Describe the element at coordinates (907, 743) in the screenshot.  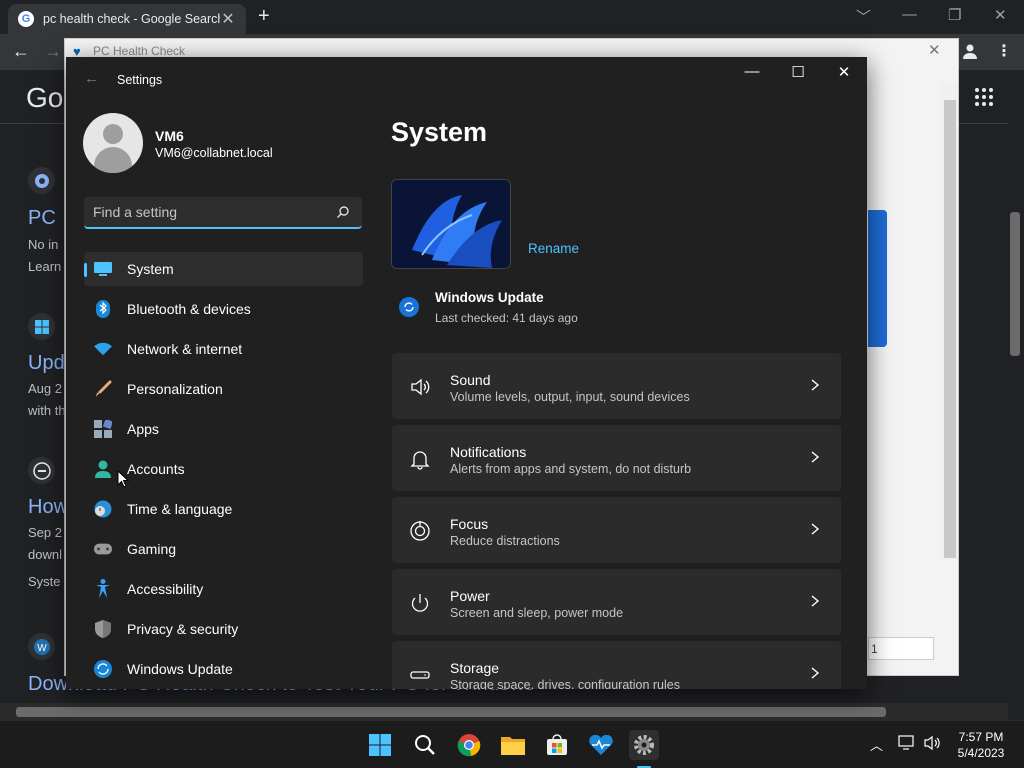
I see `network-icon` at that location.